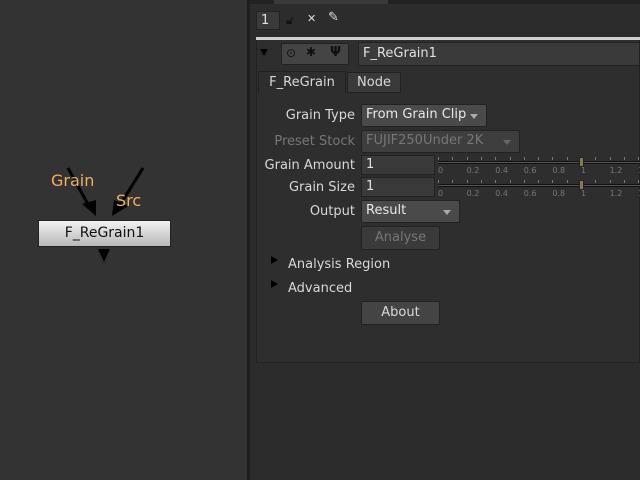  What do you see at coordinates (448, 38) in the screenshot?
I see `panel-top-bar` at bounding box center [448, 38].